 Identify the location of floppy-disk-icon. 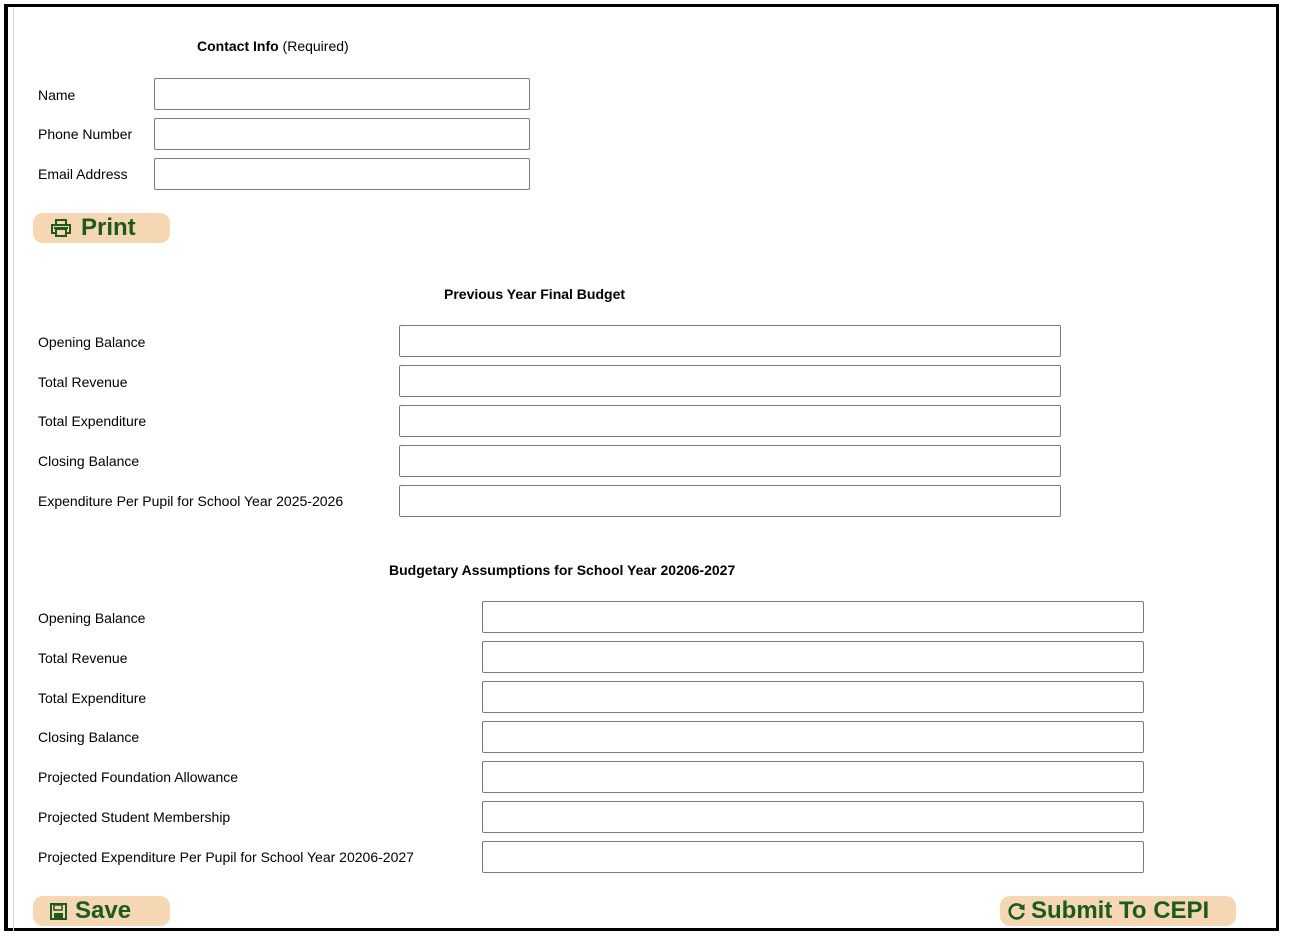
(58, 911).